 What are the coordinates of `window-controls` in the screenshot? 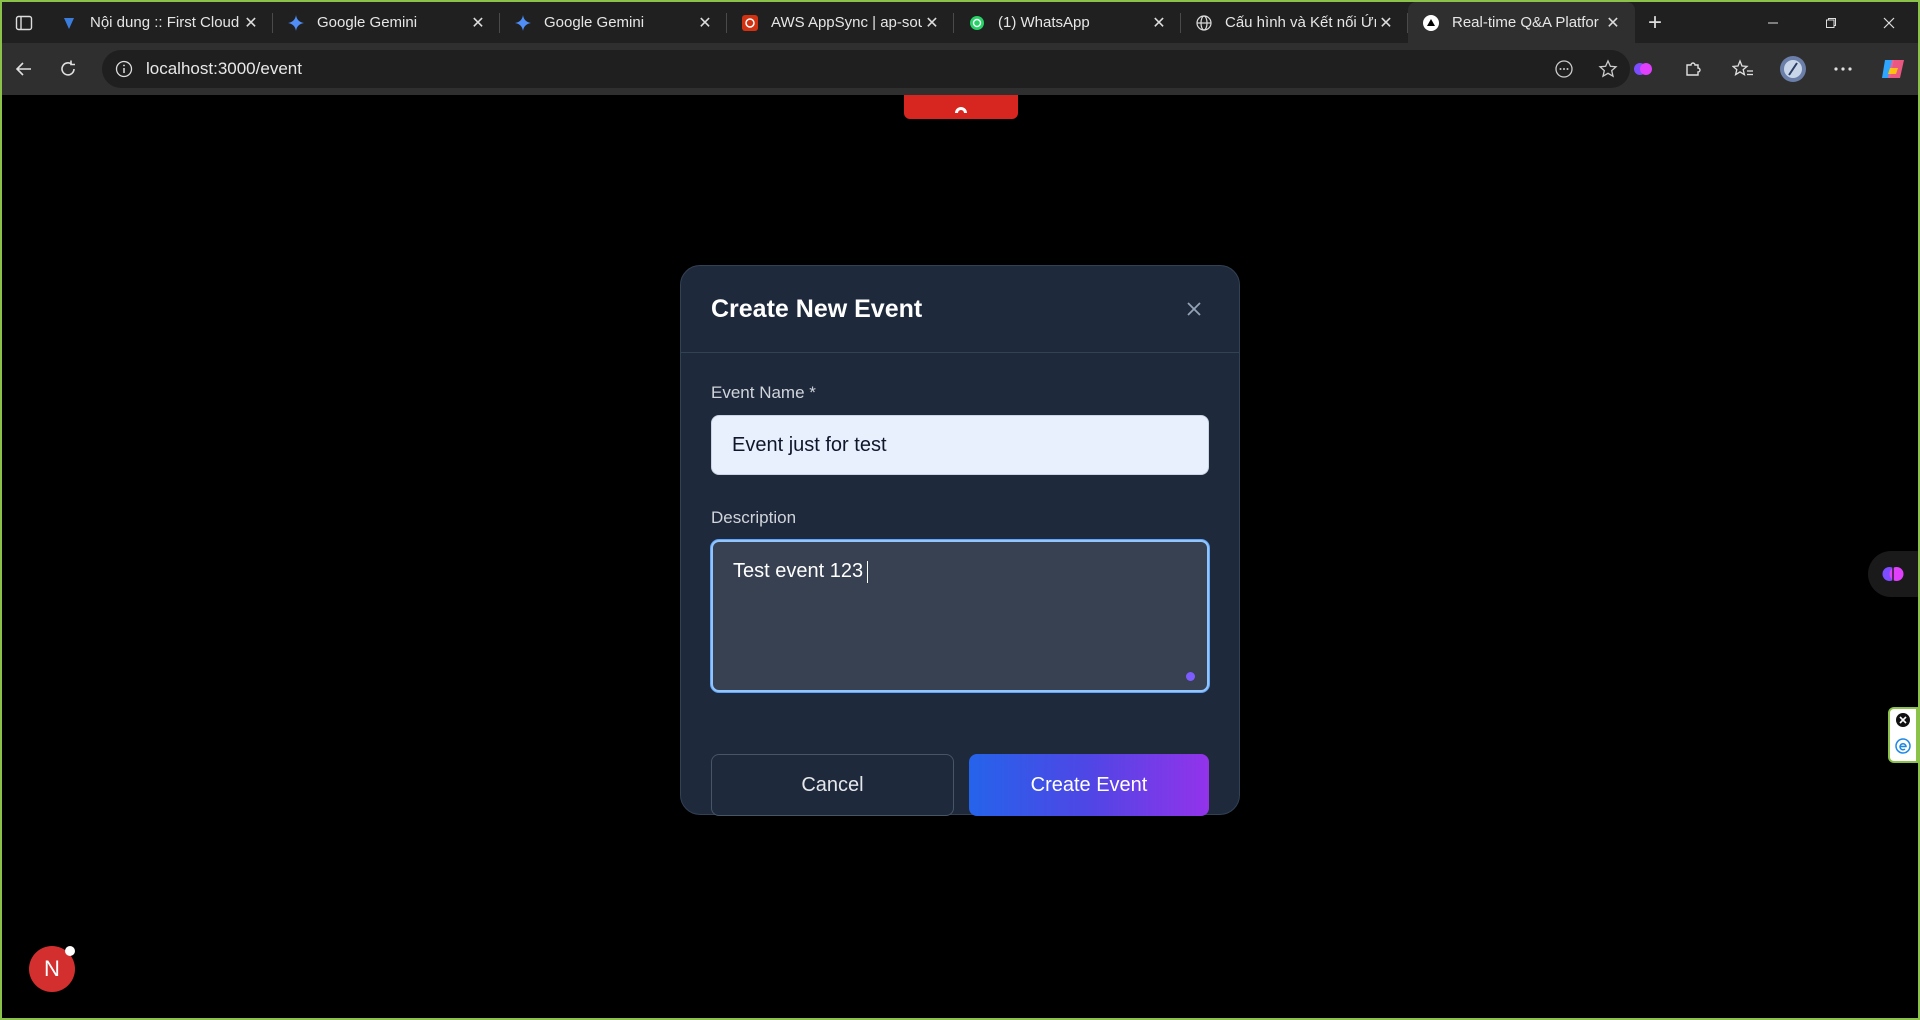 It's located at (1831, 22).